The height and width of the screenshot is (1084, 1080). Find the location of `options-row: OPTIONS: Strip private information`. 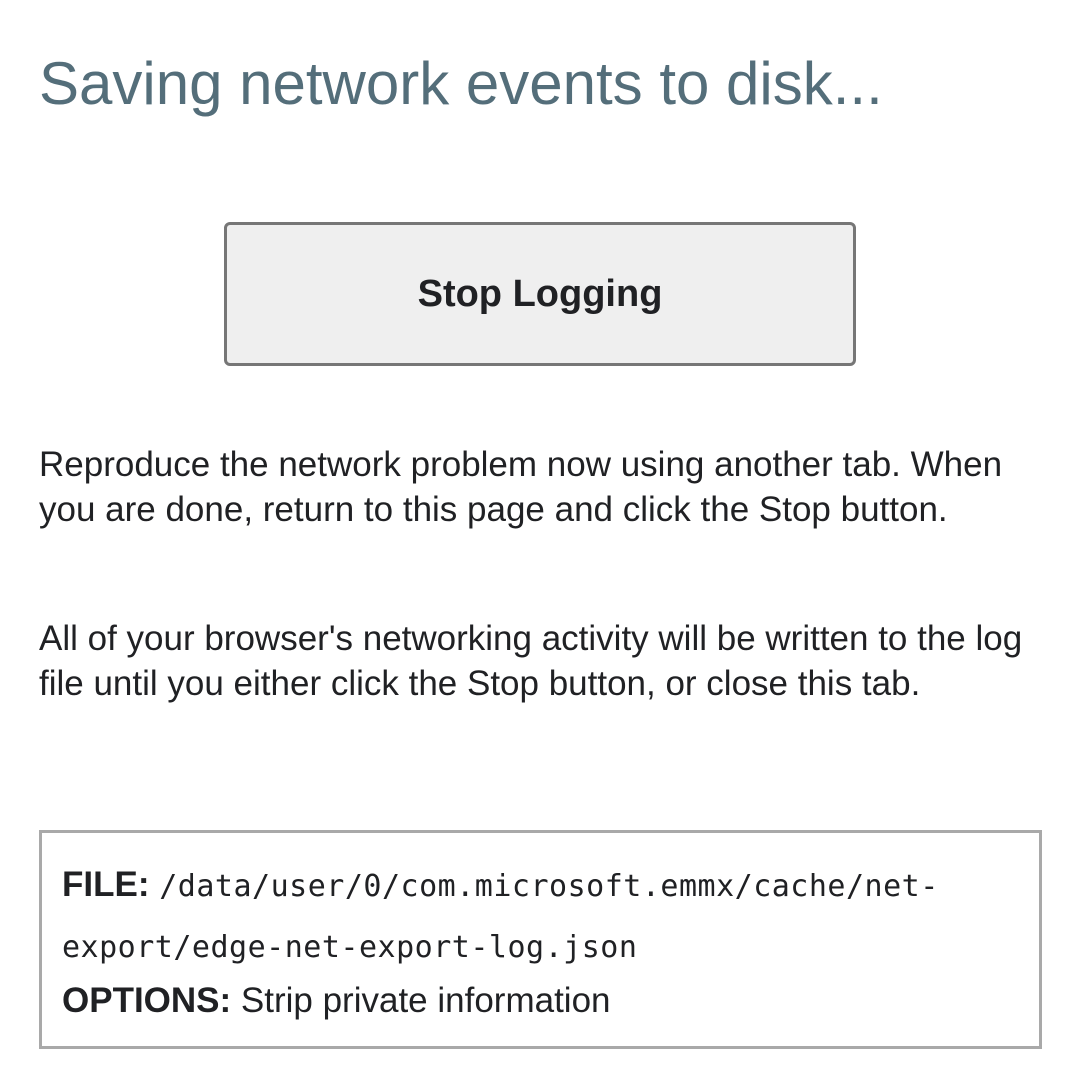

options-row: OPTIONS: Strip private information is located at coordinates (540, 1001).